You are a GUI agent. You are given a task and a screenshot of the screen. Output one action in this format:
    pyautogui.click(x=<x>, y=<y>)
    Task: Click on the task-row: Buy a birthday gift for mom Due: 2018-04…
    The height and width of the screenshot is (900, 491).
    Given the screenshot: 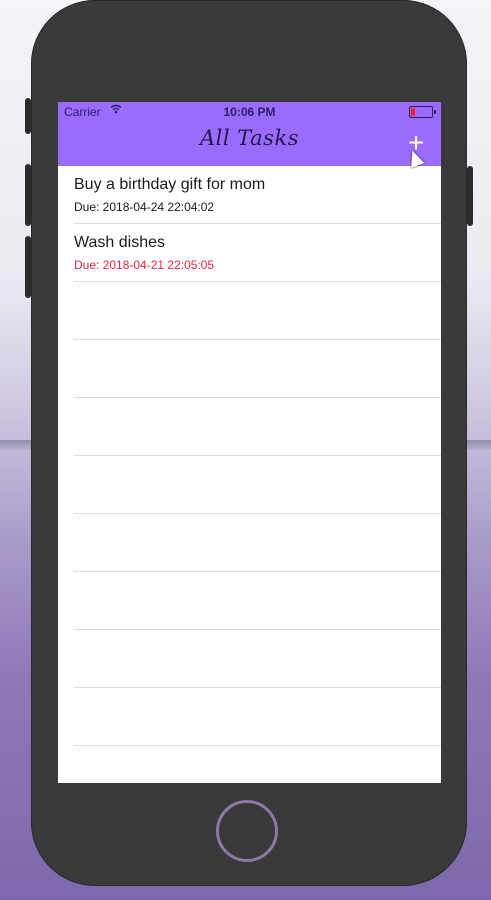 What is the action you would take?
    pyautogui.click(x=257, y=195)
    